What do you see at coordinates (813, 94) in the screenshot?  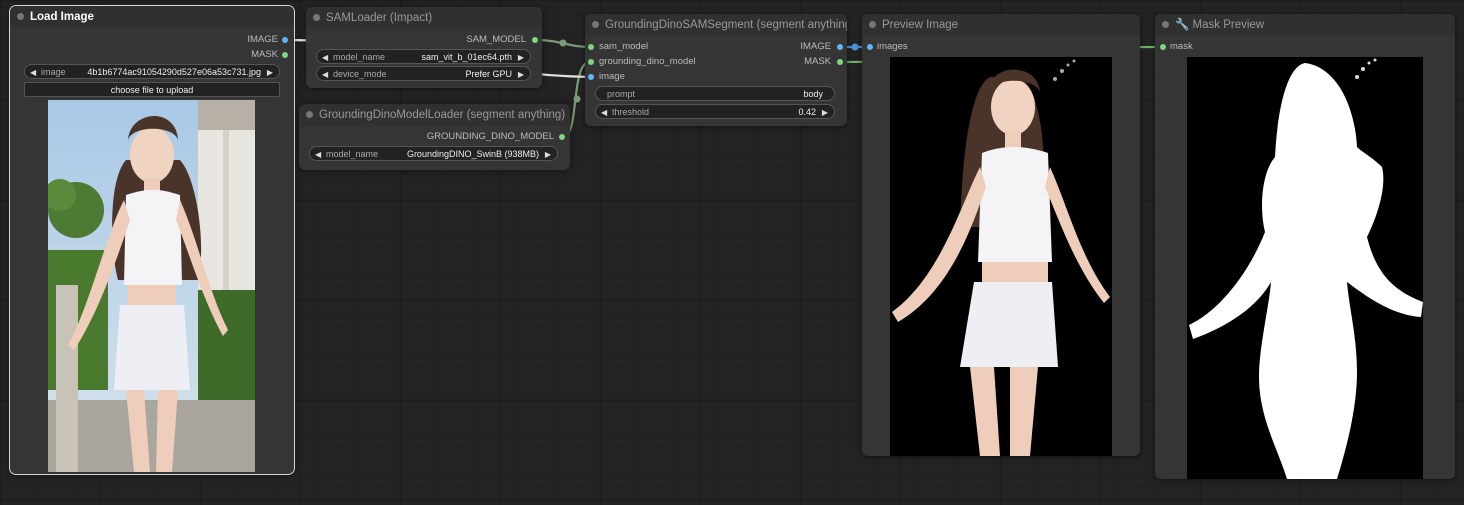 I see `prompt-value: body` at bounding box center [813, 94].